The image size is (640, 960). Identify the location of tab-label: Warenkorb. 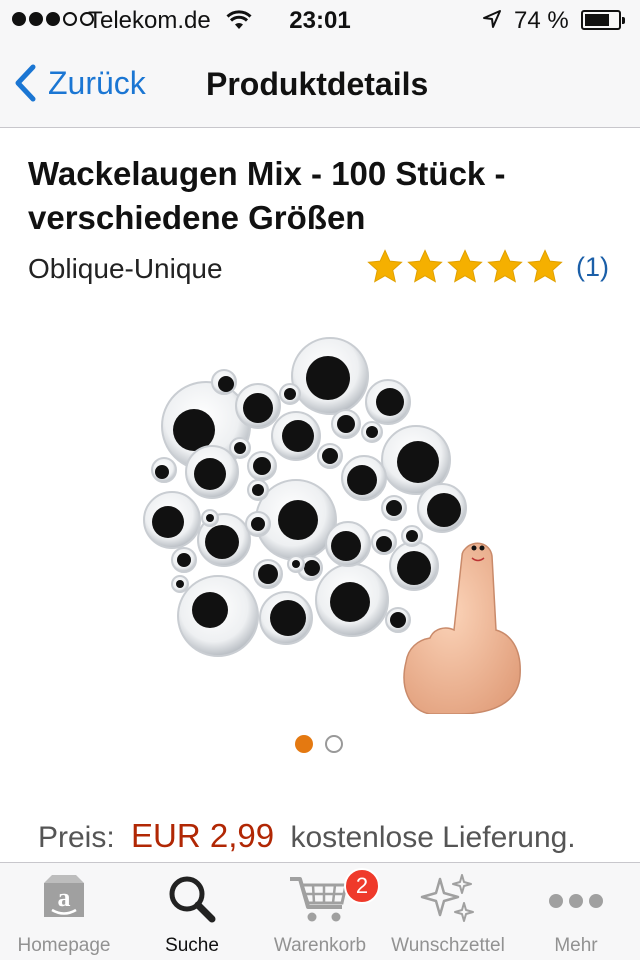
(320, 945).